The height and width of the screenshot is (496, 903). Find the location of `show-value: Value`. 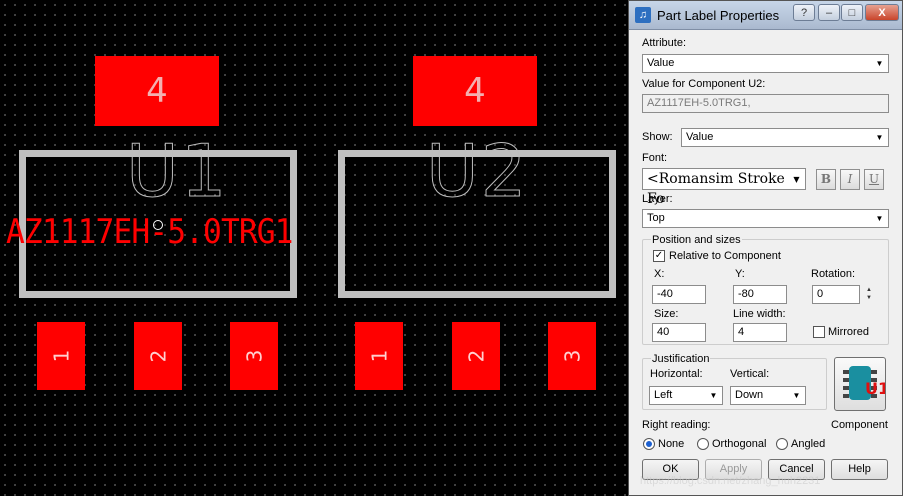

show-value: Value is located at coordinates (700, 137).